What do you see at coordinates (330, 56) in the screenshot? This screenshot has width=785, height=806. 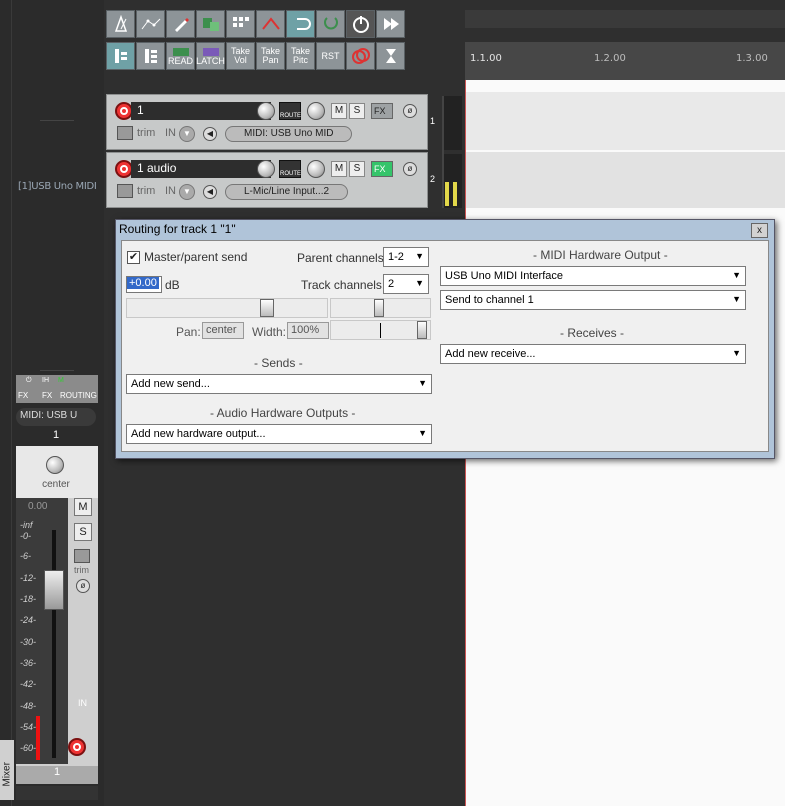 I see `rst-button: RST` at bounding box center [330, 56].